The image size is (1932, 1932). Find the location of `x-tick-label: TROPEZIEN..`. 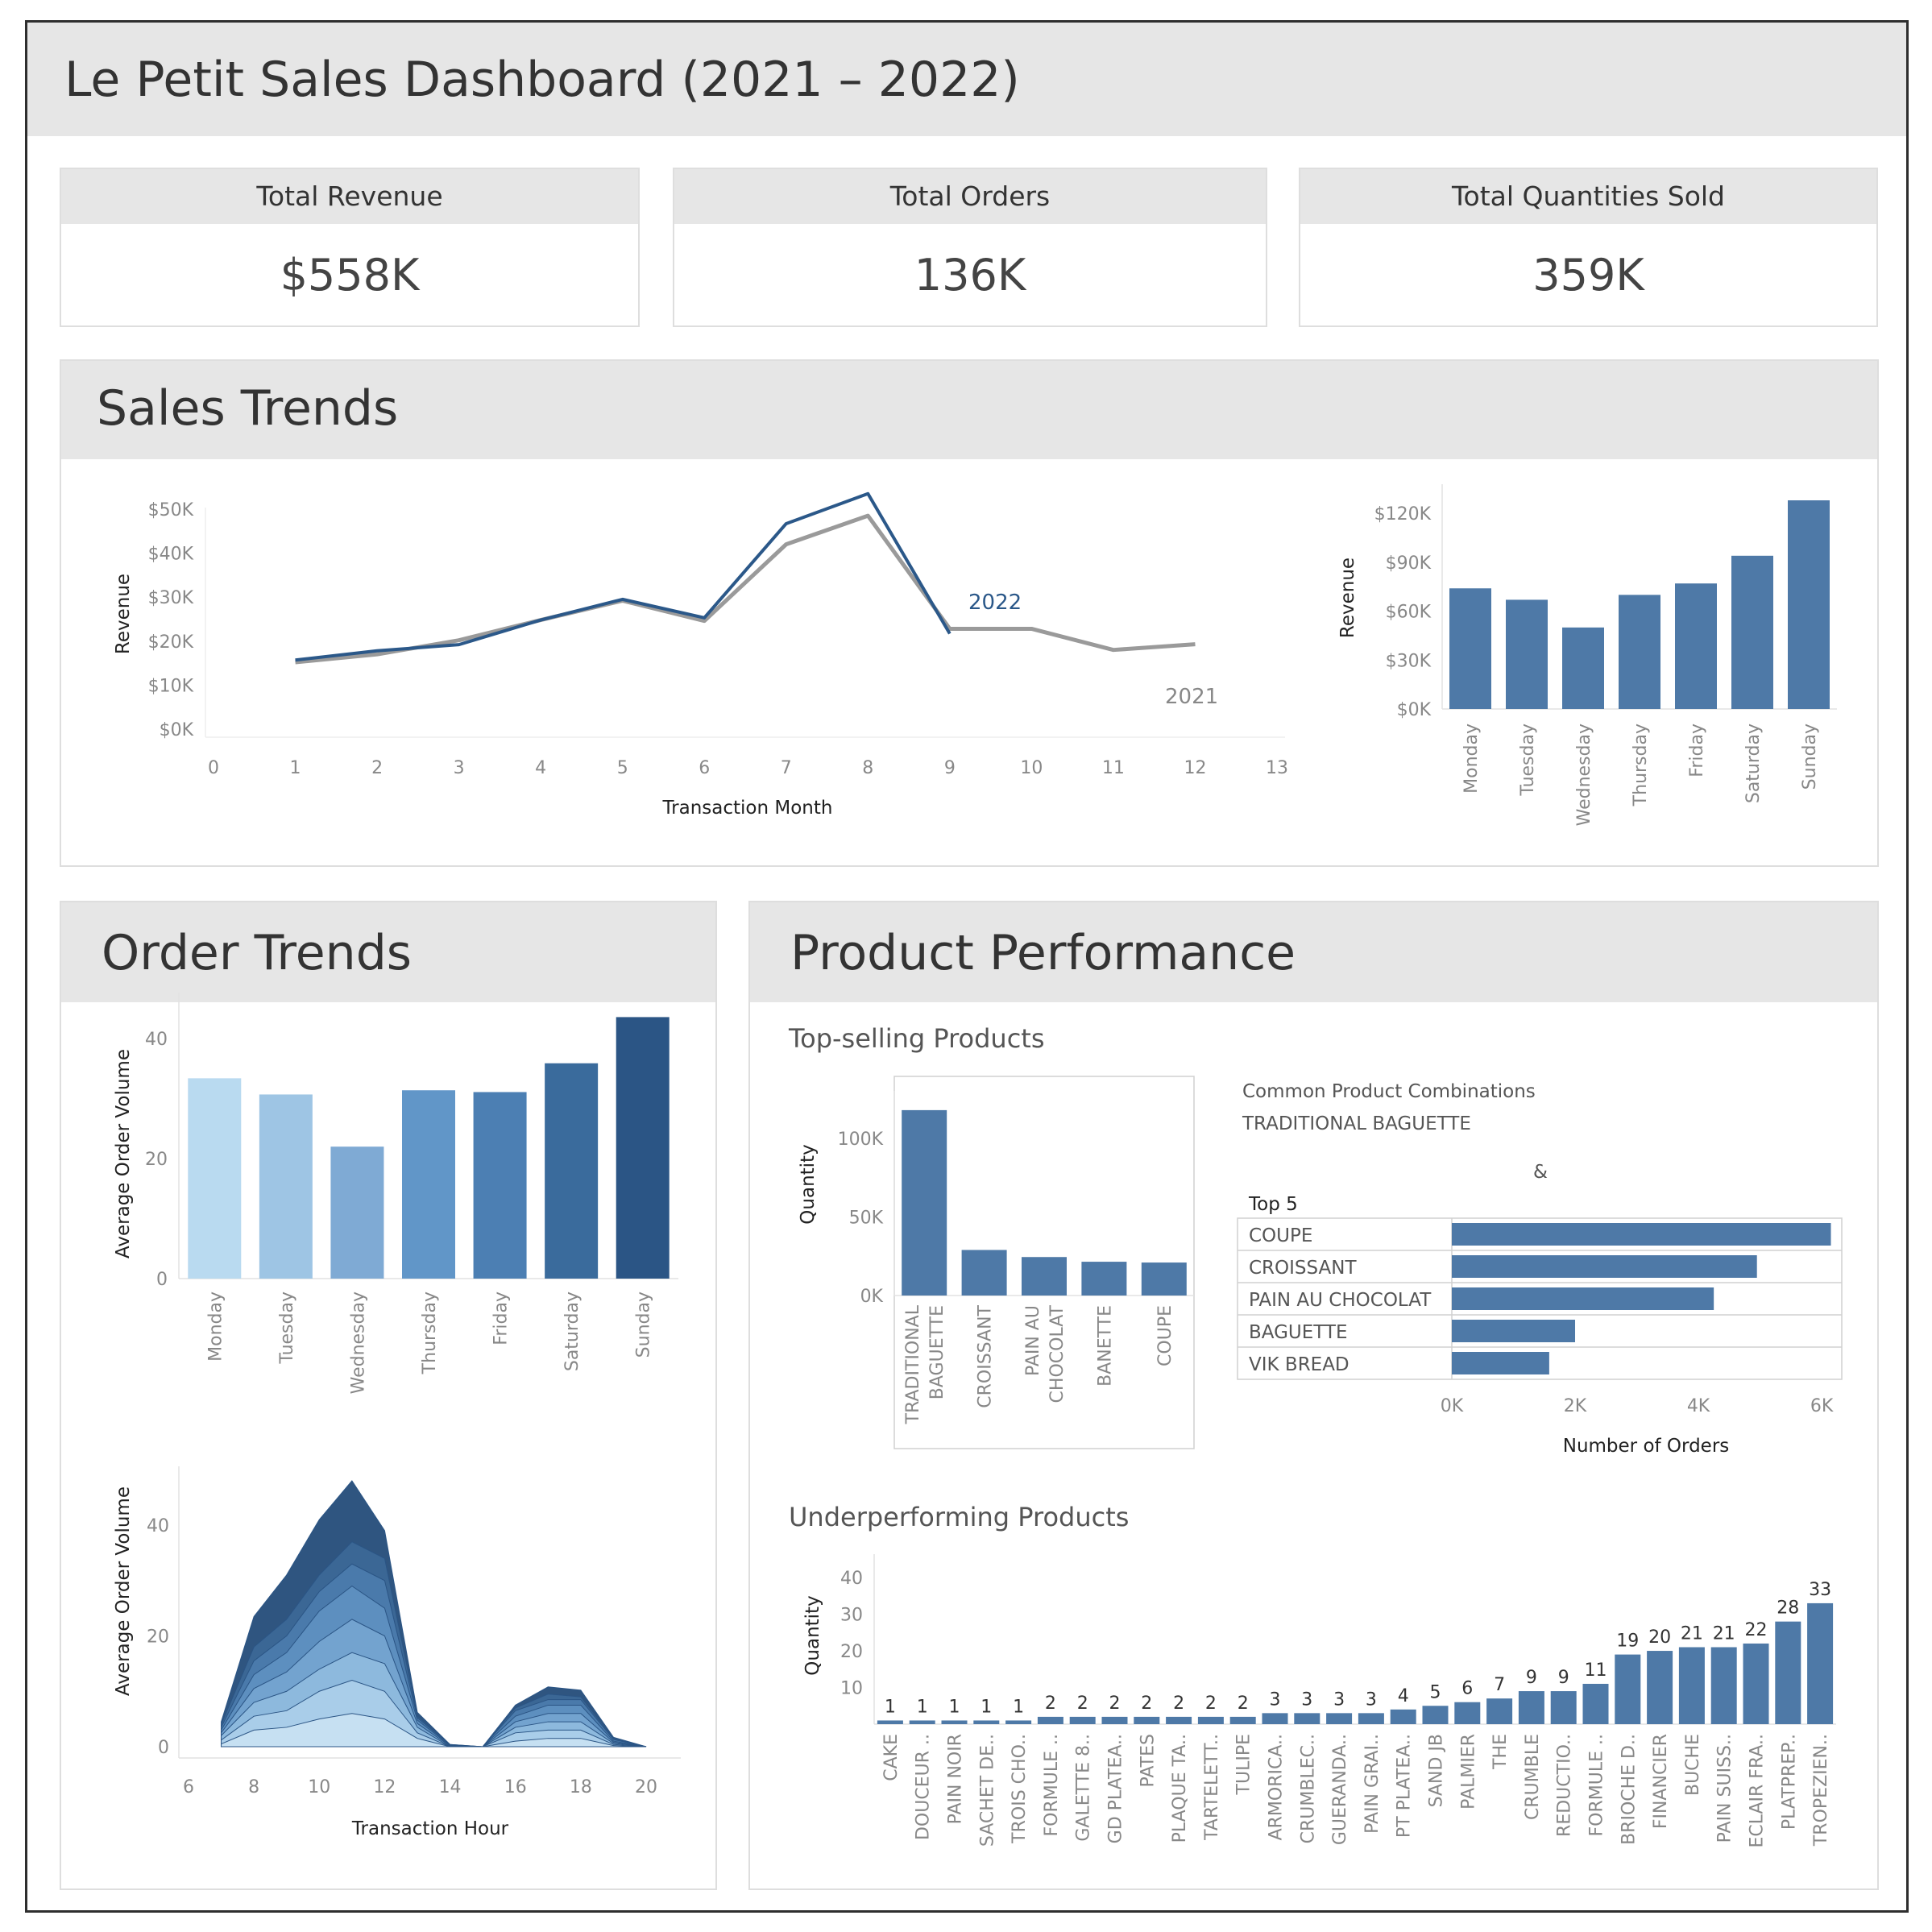

x-tick-label: TROPEZIEN.. is located at coordinates (1821, 1790).